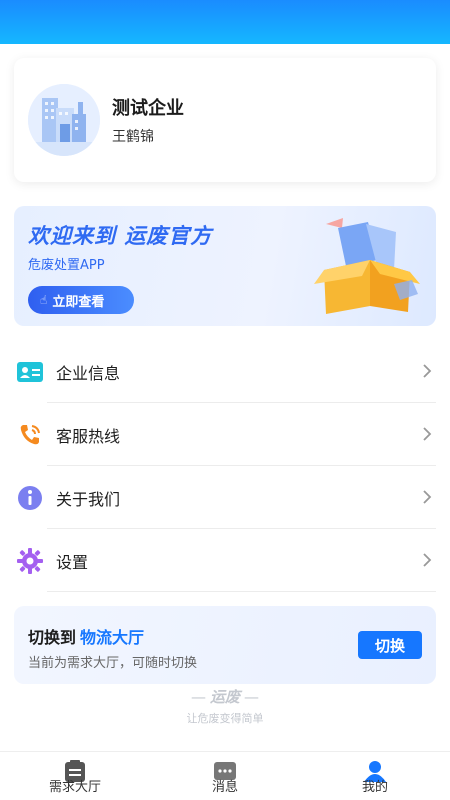 This screenshot has height=800, width=450. I want to click on gear-icon, so click(30, 561).